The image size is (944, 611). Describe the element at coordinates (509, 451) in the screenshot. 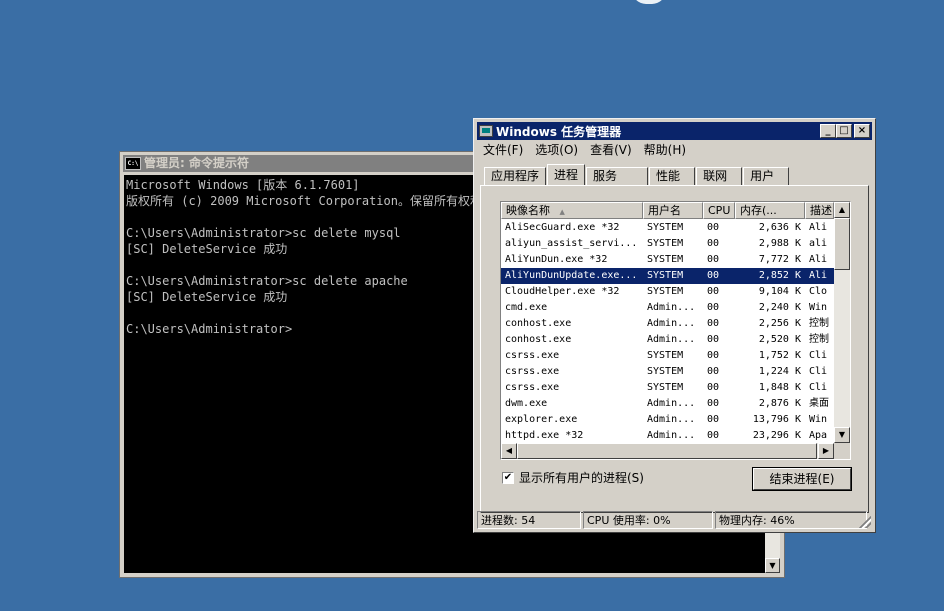

I see `scroll-left-button: ◀` at that location.